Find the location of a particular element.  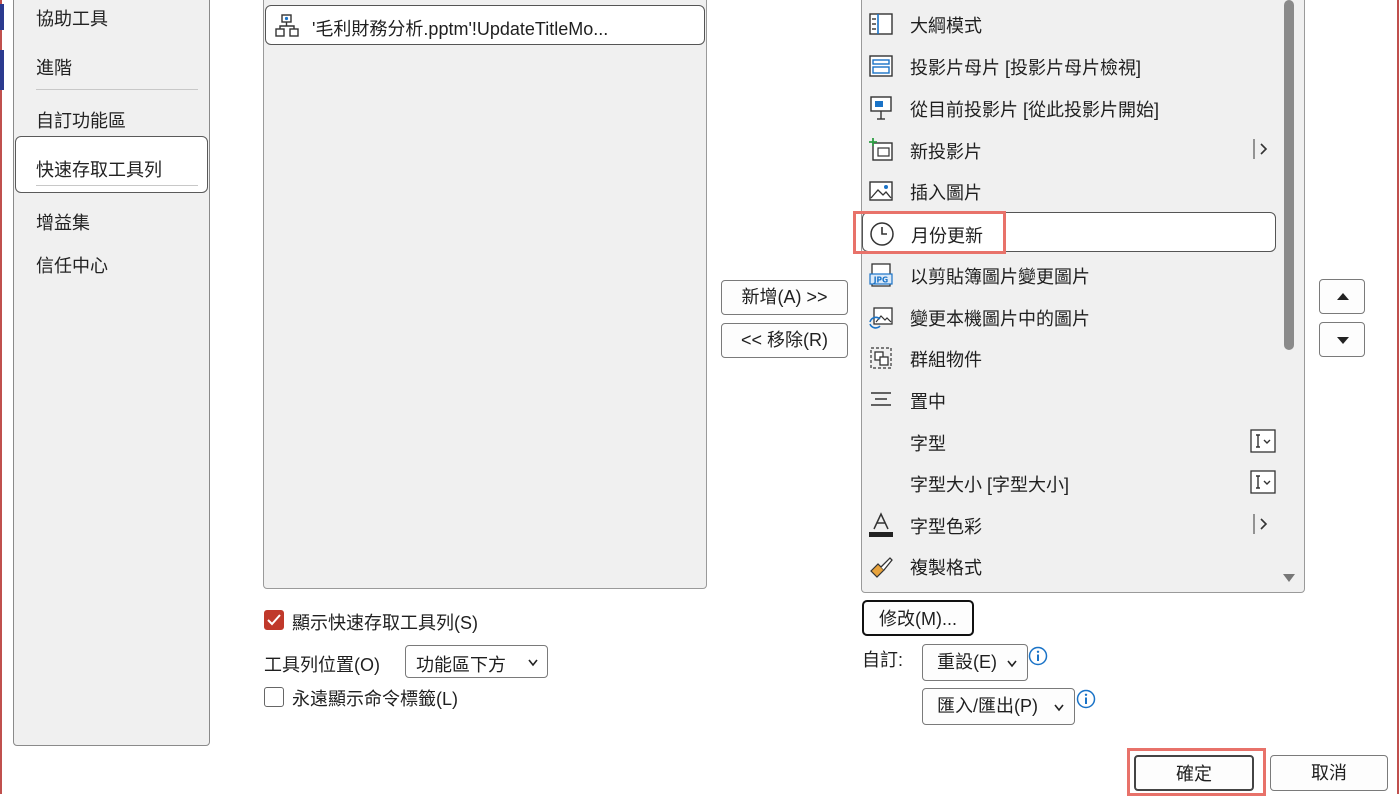

qa-item-label: 從目前投影片 [從此投影片開始] is located at coordinates (1035, 110).